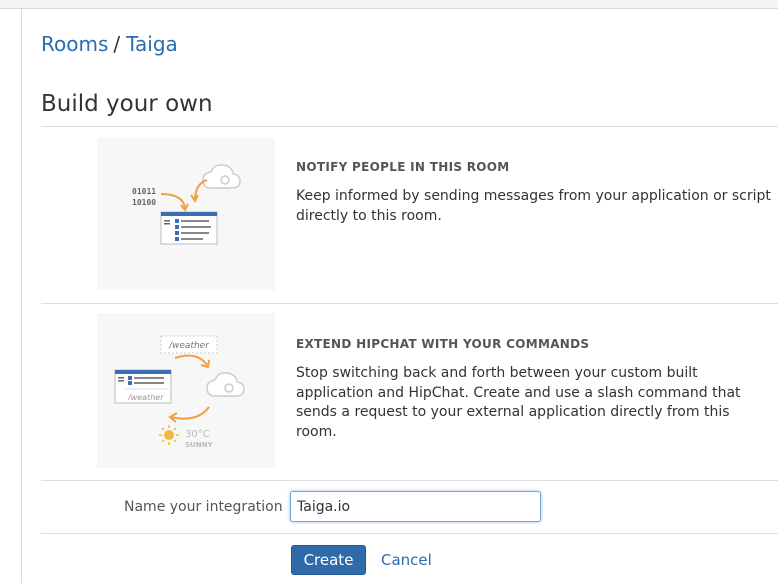 The height and width of the screenshot is (583, 778). Describe the element at coordinates (189, 228) in the screenshot. I see `chat-window-icon` at that location.